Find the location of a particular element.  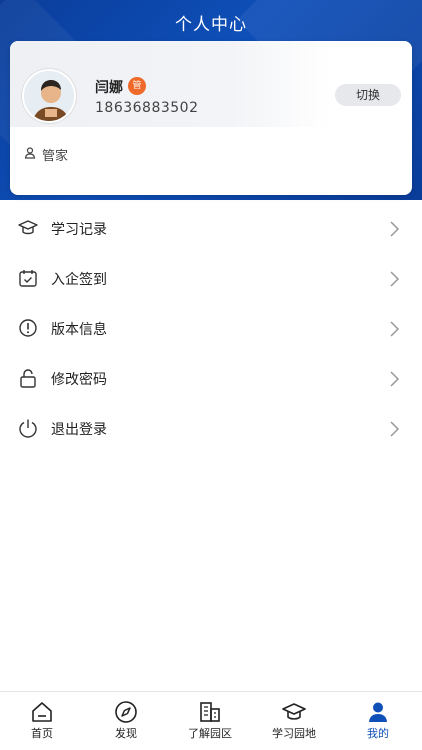

tab-label: 我的 is located at coordinates (378, 733).